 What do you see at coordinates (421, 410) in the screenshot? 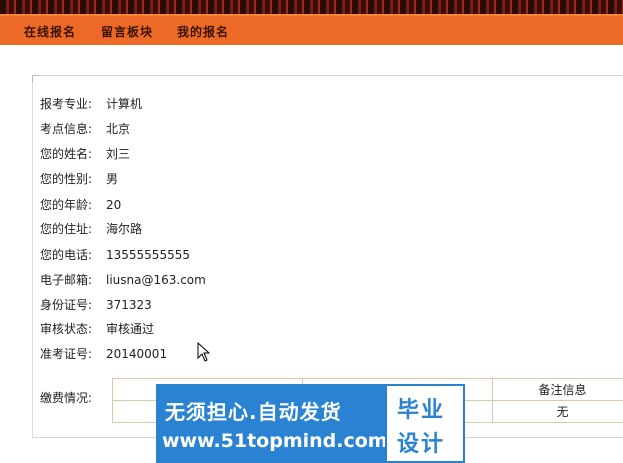
I see `watermark-logo-text-top: 毕业` at bounding box center [421, 410].